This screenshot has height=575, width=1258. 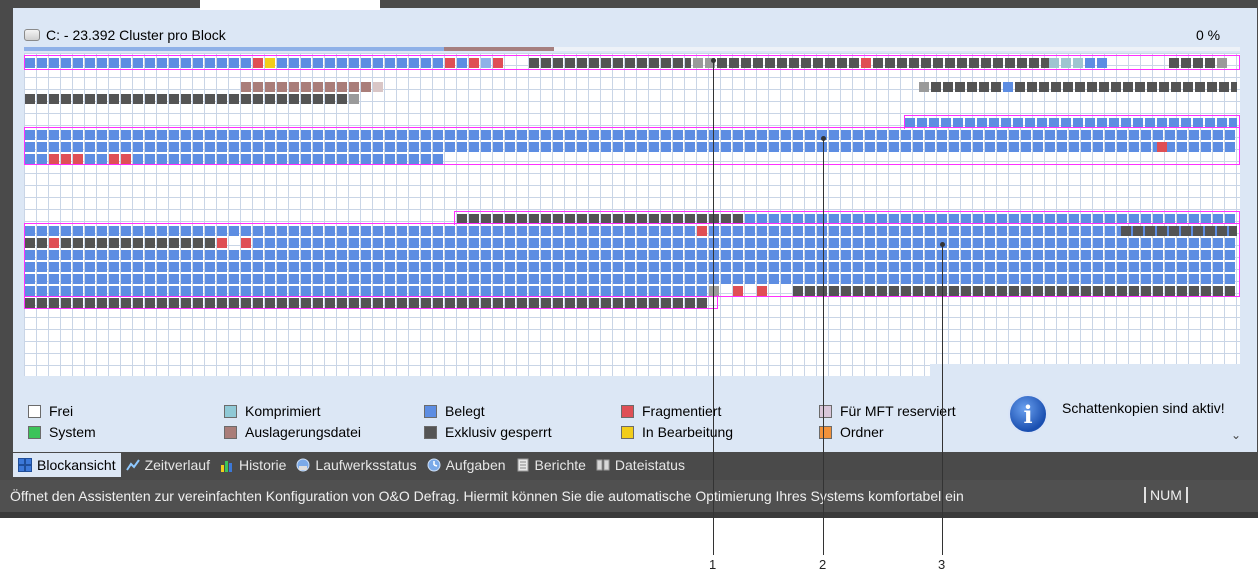 I want to click on tab-laufwerksstatus: Laufwerksstatus, so click(x=356, y=465).